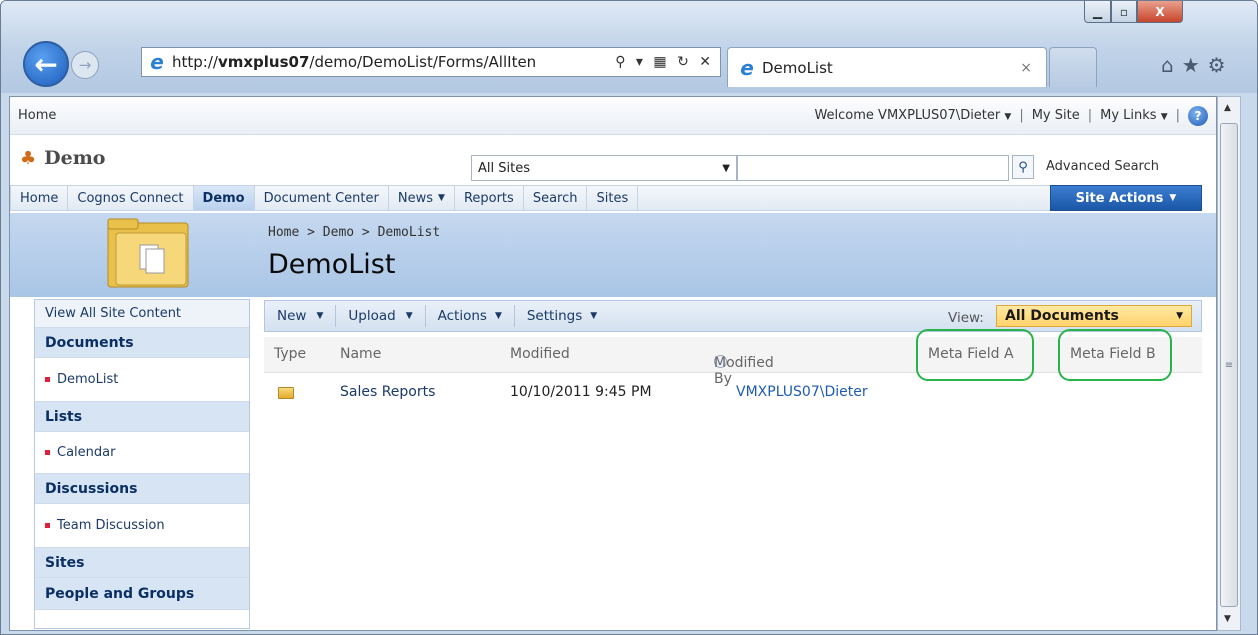 This screenshot has height=635, width=1258. What do you see at coordinates (1134, 115) in the screenshot?
I see `my-links-menu: My Links ▼` at bounding box center [1134, 115].